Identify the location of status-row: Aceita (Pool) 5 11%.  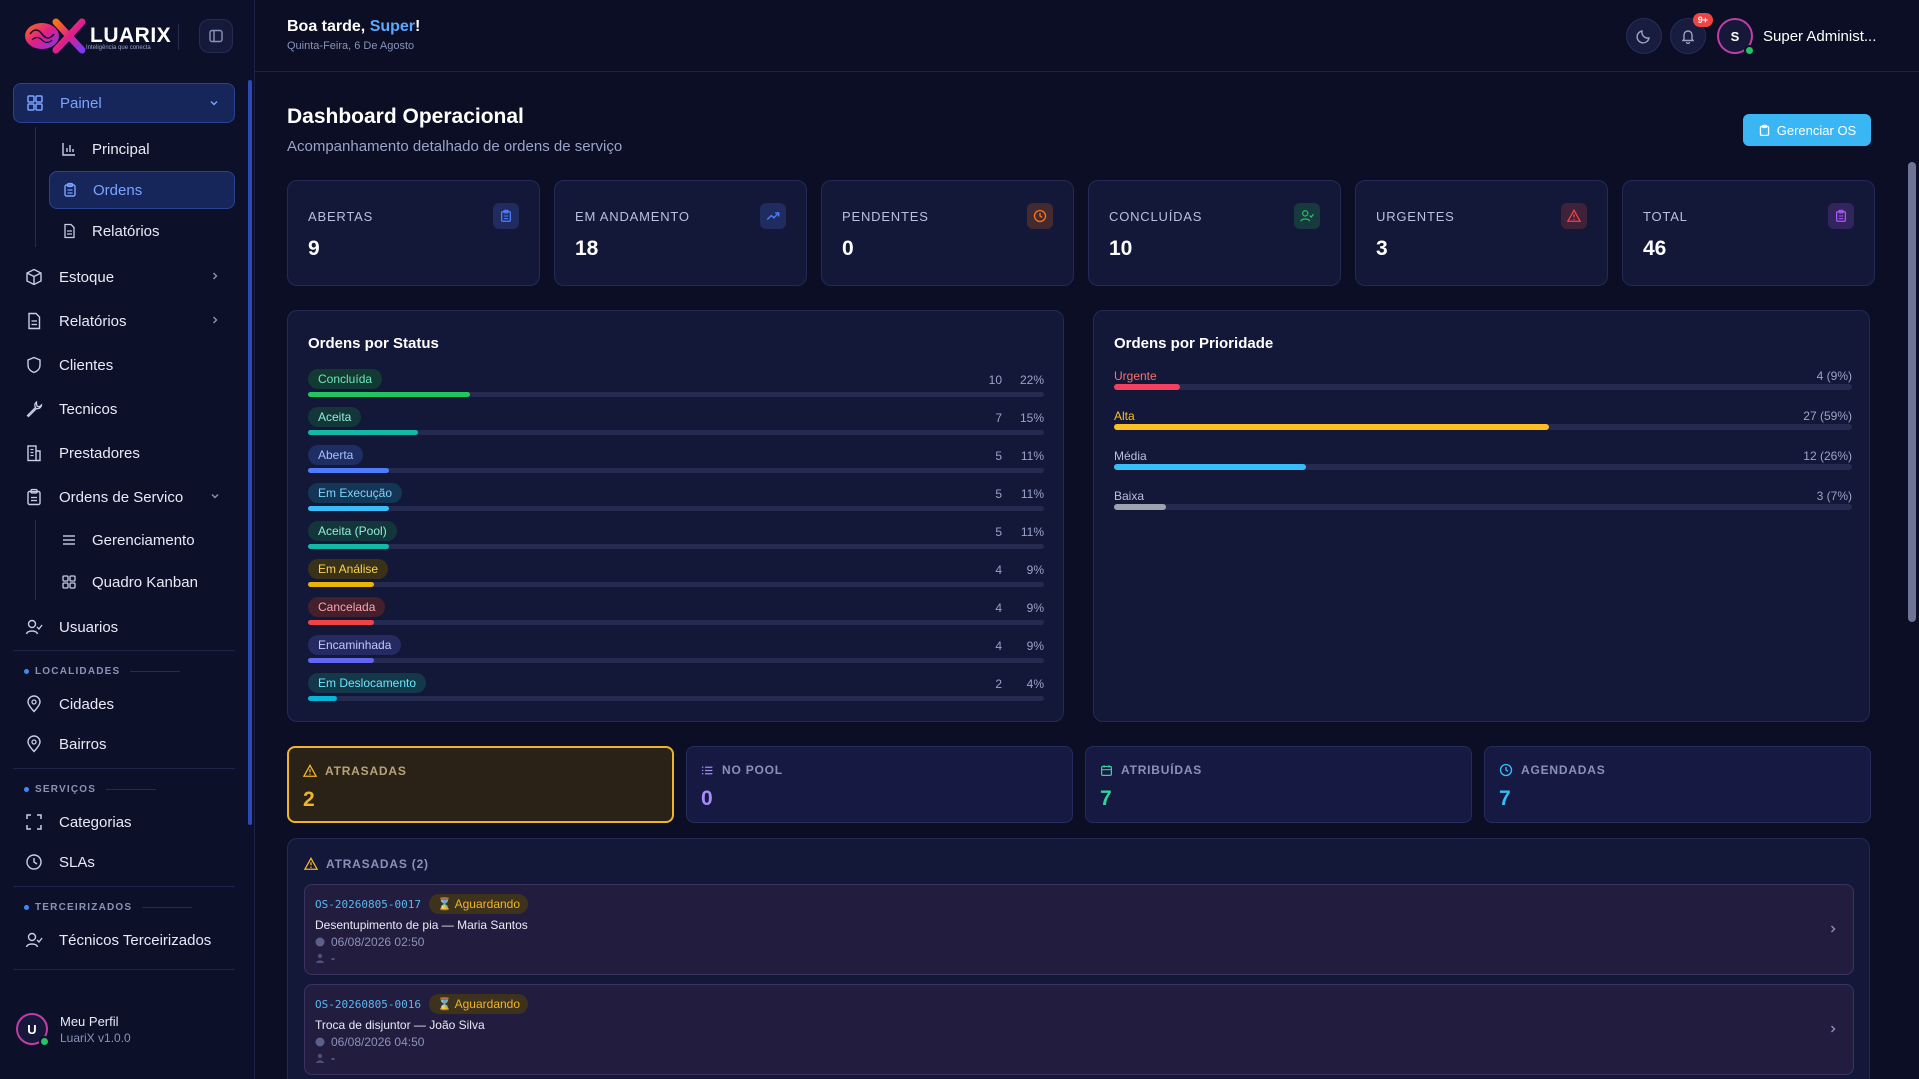
(676, 540).